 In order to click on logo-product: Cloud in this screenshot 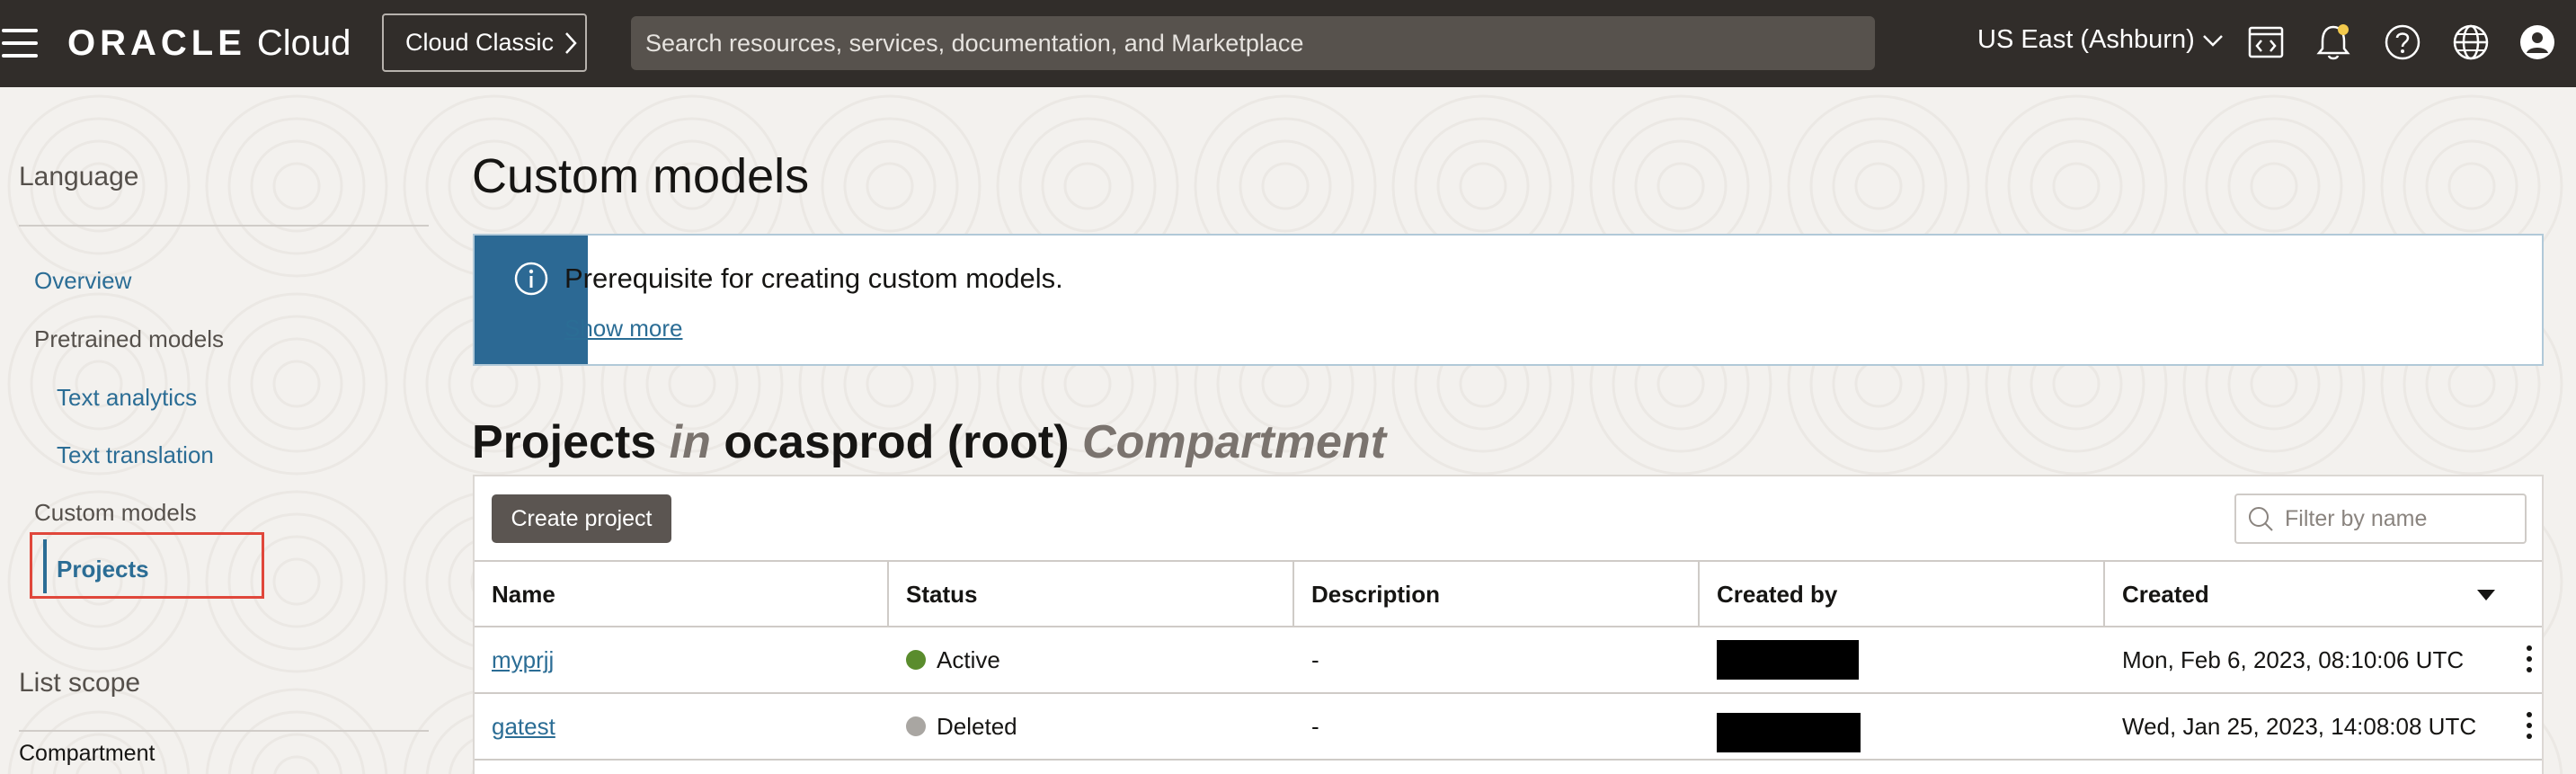, I will do `click(303, 43)`.